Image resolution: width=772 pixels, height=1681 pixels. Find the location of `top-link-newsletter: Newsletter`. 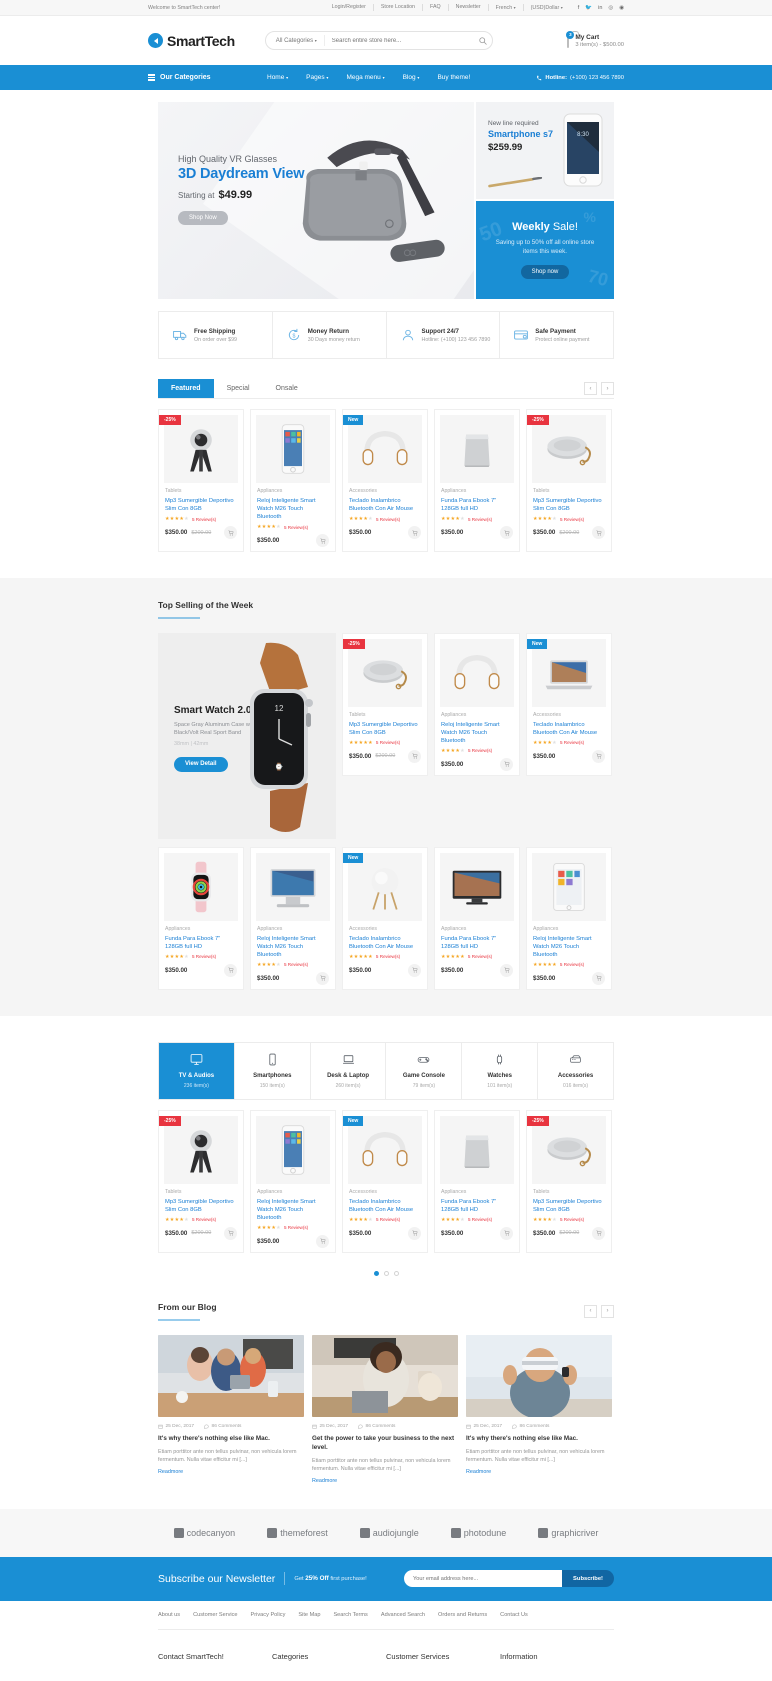

top-link-newsletter: Newsletter is located at coordinates (469, 7).